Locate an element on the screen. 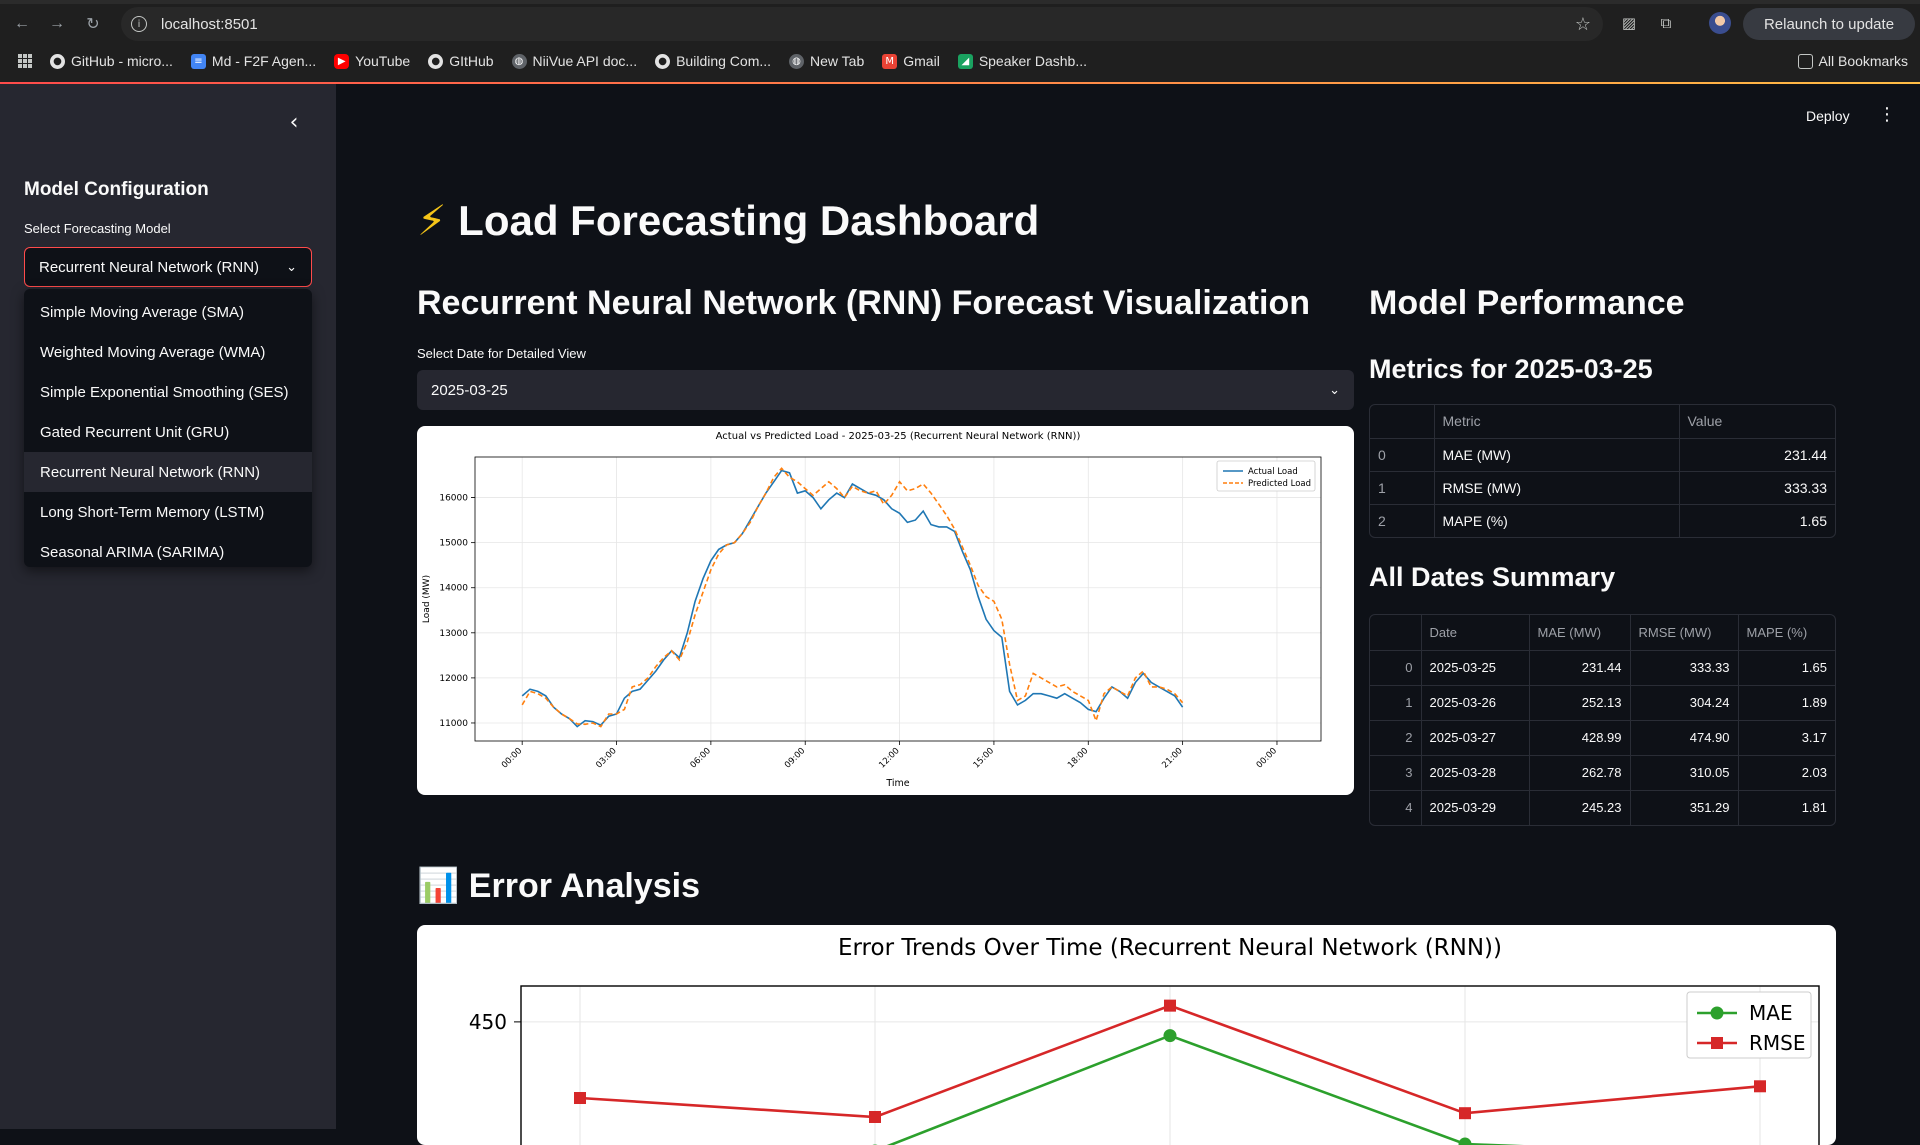 The width and height of the screenshot is (1920, 1145). metrics-header-value: Value is located at coordinates (1757, 422).